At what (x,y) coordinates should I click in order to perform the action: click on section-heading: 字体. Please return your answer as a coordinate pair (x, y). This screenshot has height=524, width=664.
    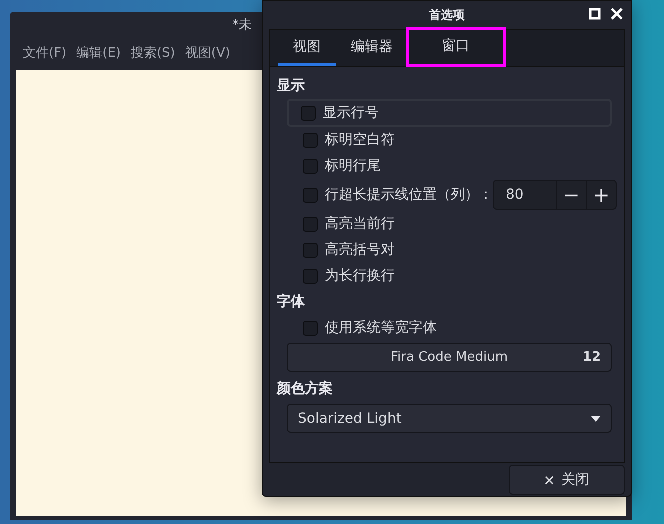
    Looking at the image, I should click on (291, 302).